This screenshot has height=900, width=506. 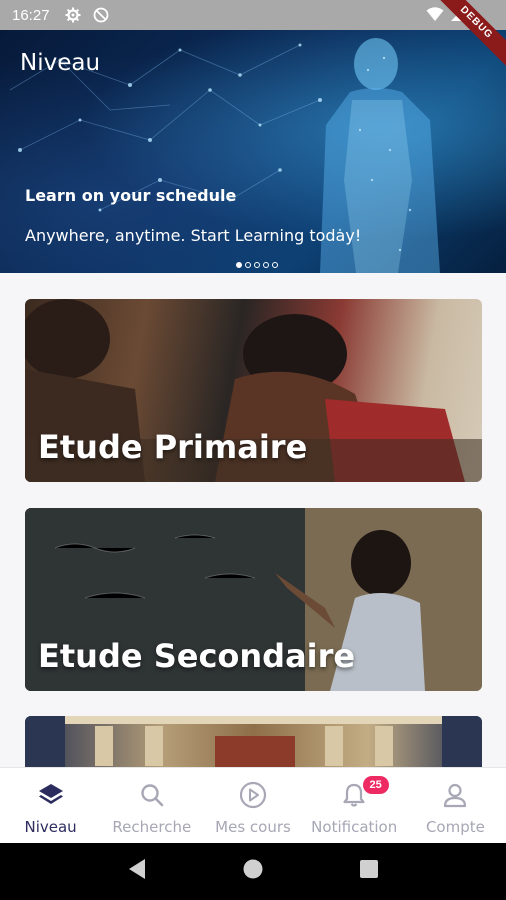 I want to click on nav-item-notification: 25 Notification, so click(x=354, y=805).